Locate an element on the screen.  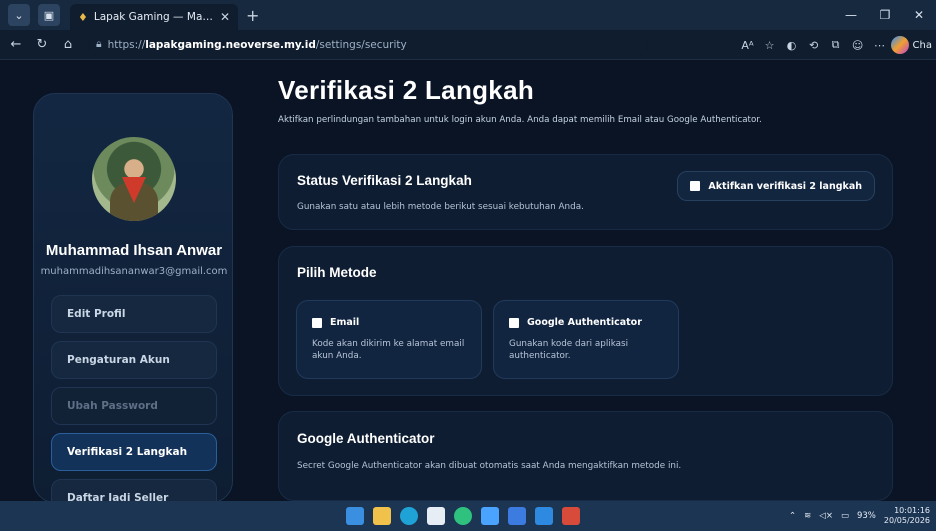
method-label: Google Authenticator is located at coordinates (584, 322).